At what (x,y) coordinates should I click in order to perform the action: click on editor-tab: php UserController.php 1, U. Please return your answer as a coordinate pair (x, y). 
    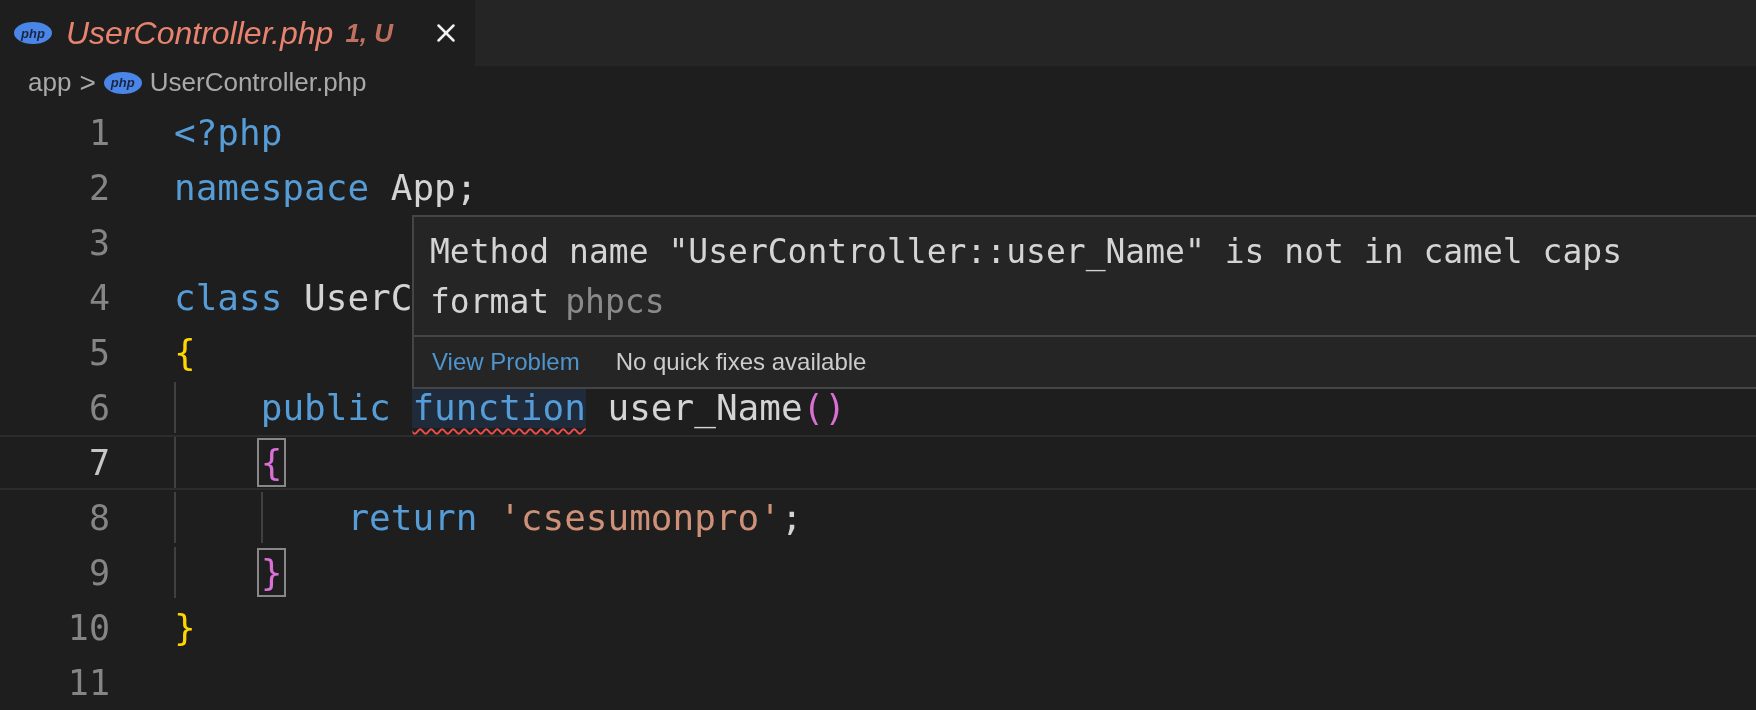
    Looking at the image, I should click on (237, 33).